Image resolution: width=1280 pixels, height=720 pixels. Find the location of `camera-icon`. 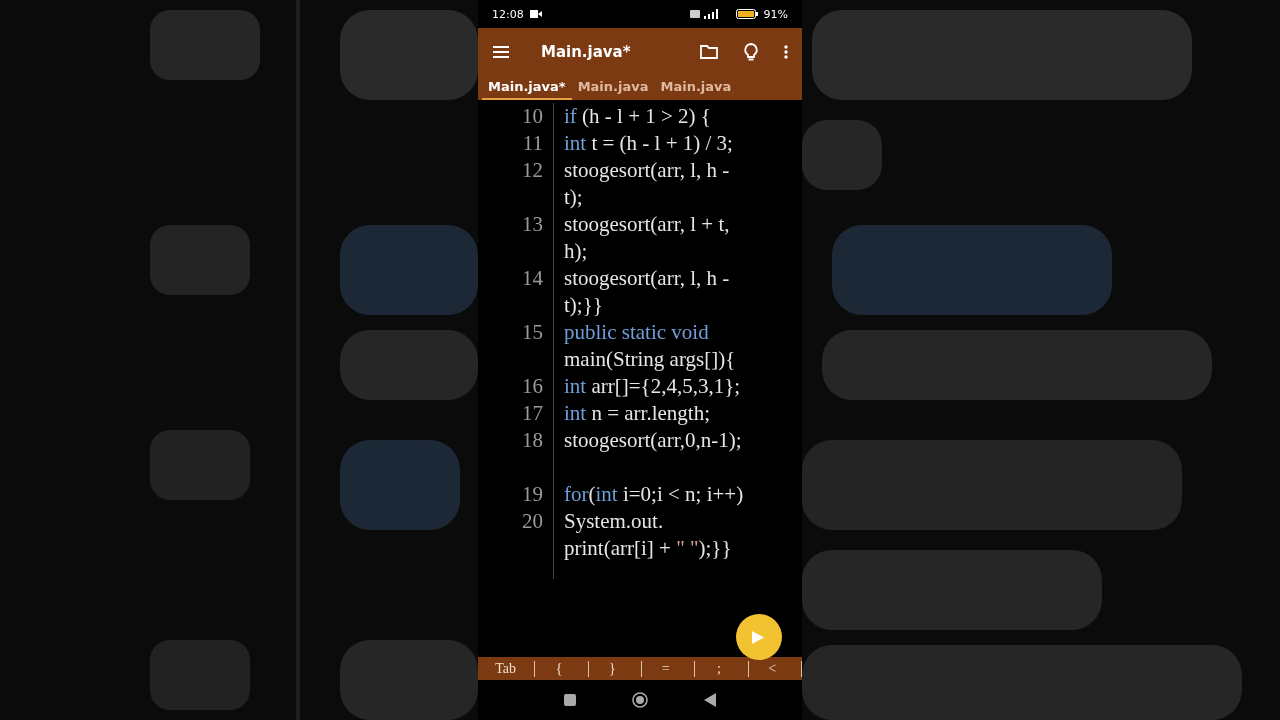

camera-icon is located at coordinates (535, 14).